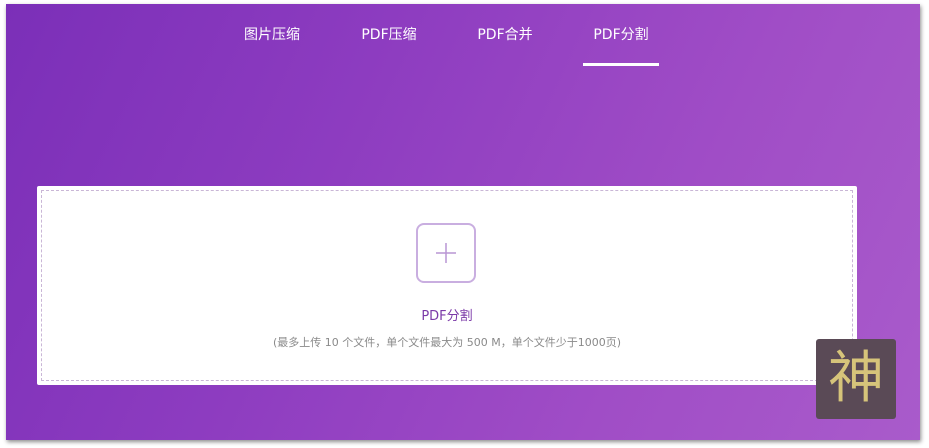  Describe the element at coordinates (621, 48) in the screenshot. I see `tab-pdf-split: PDF分割` at that location.